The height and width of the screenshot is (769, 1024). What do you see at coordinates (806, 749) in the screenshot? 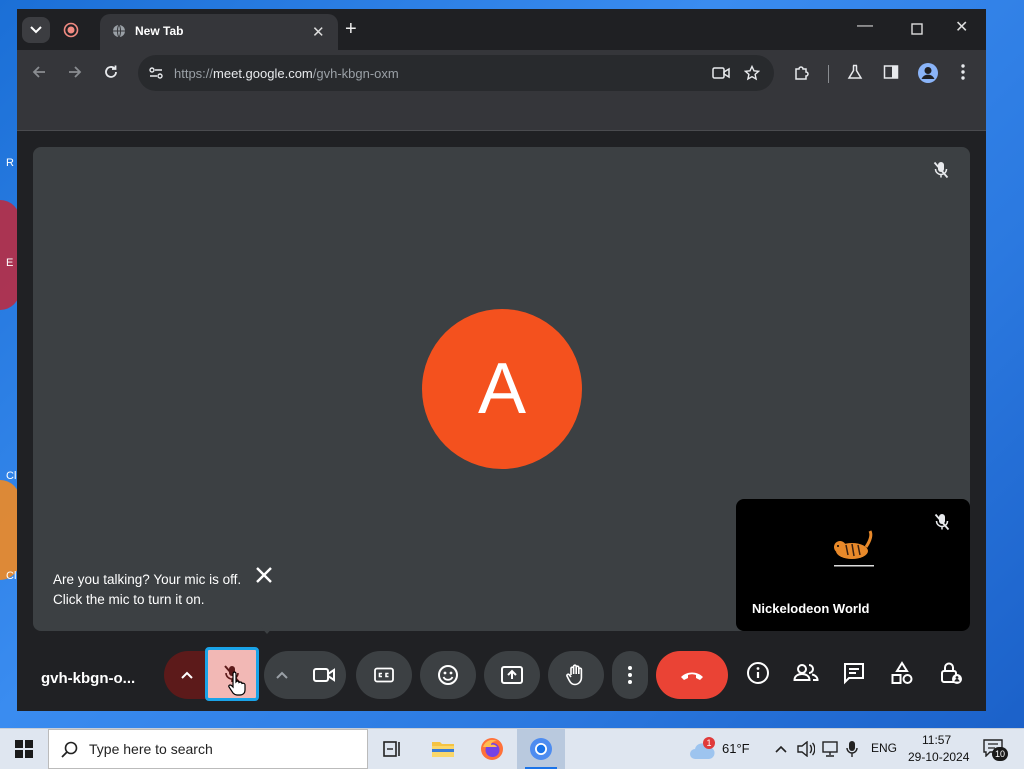
I see `volume-icon` at bounding box center [806, 749].